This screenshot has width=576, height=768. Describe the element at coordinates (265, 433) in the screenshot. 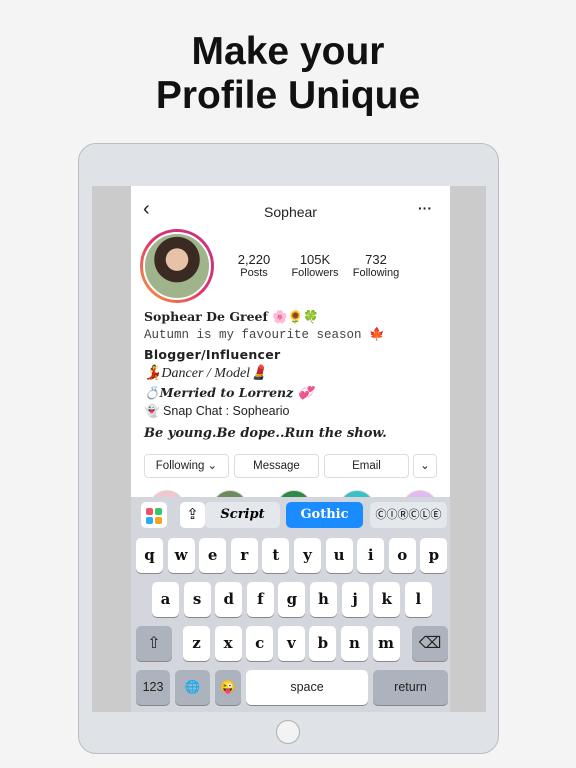

I see `bio-line: Be young.Be dope..Run the show.` at that location.